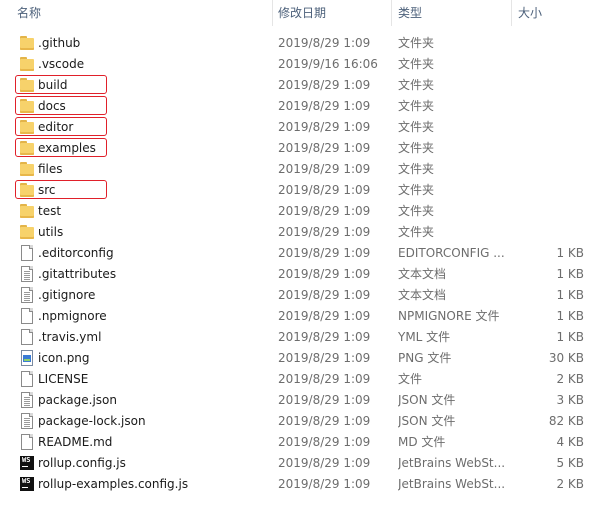 The height and width of the screenshot is (513, 609). I want to click on file-name: package-lock.json, so click(92, 421).